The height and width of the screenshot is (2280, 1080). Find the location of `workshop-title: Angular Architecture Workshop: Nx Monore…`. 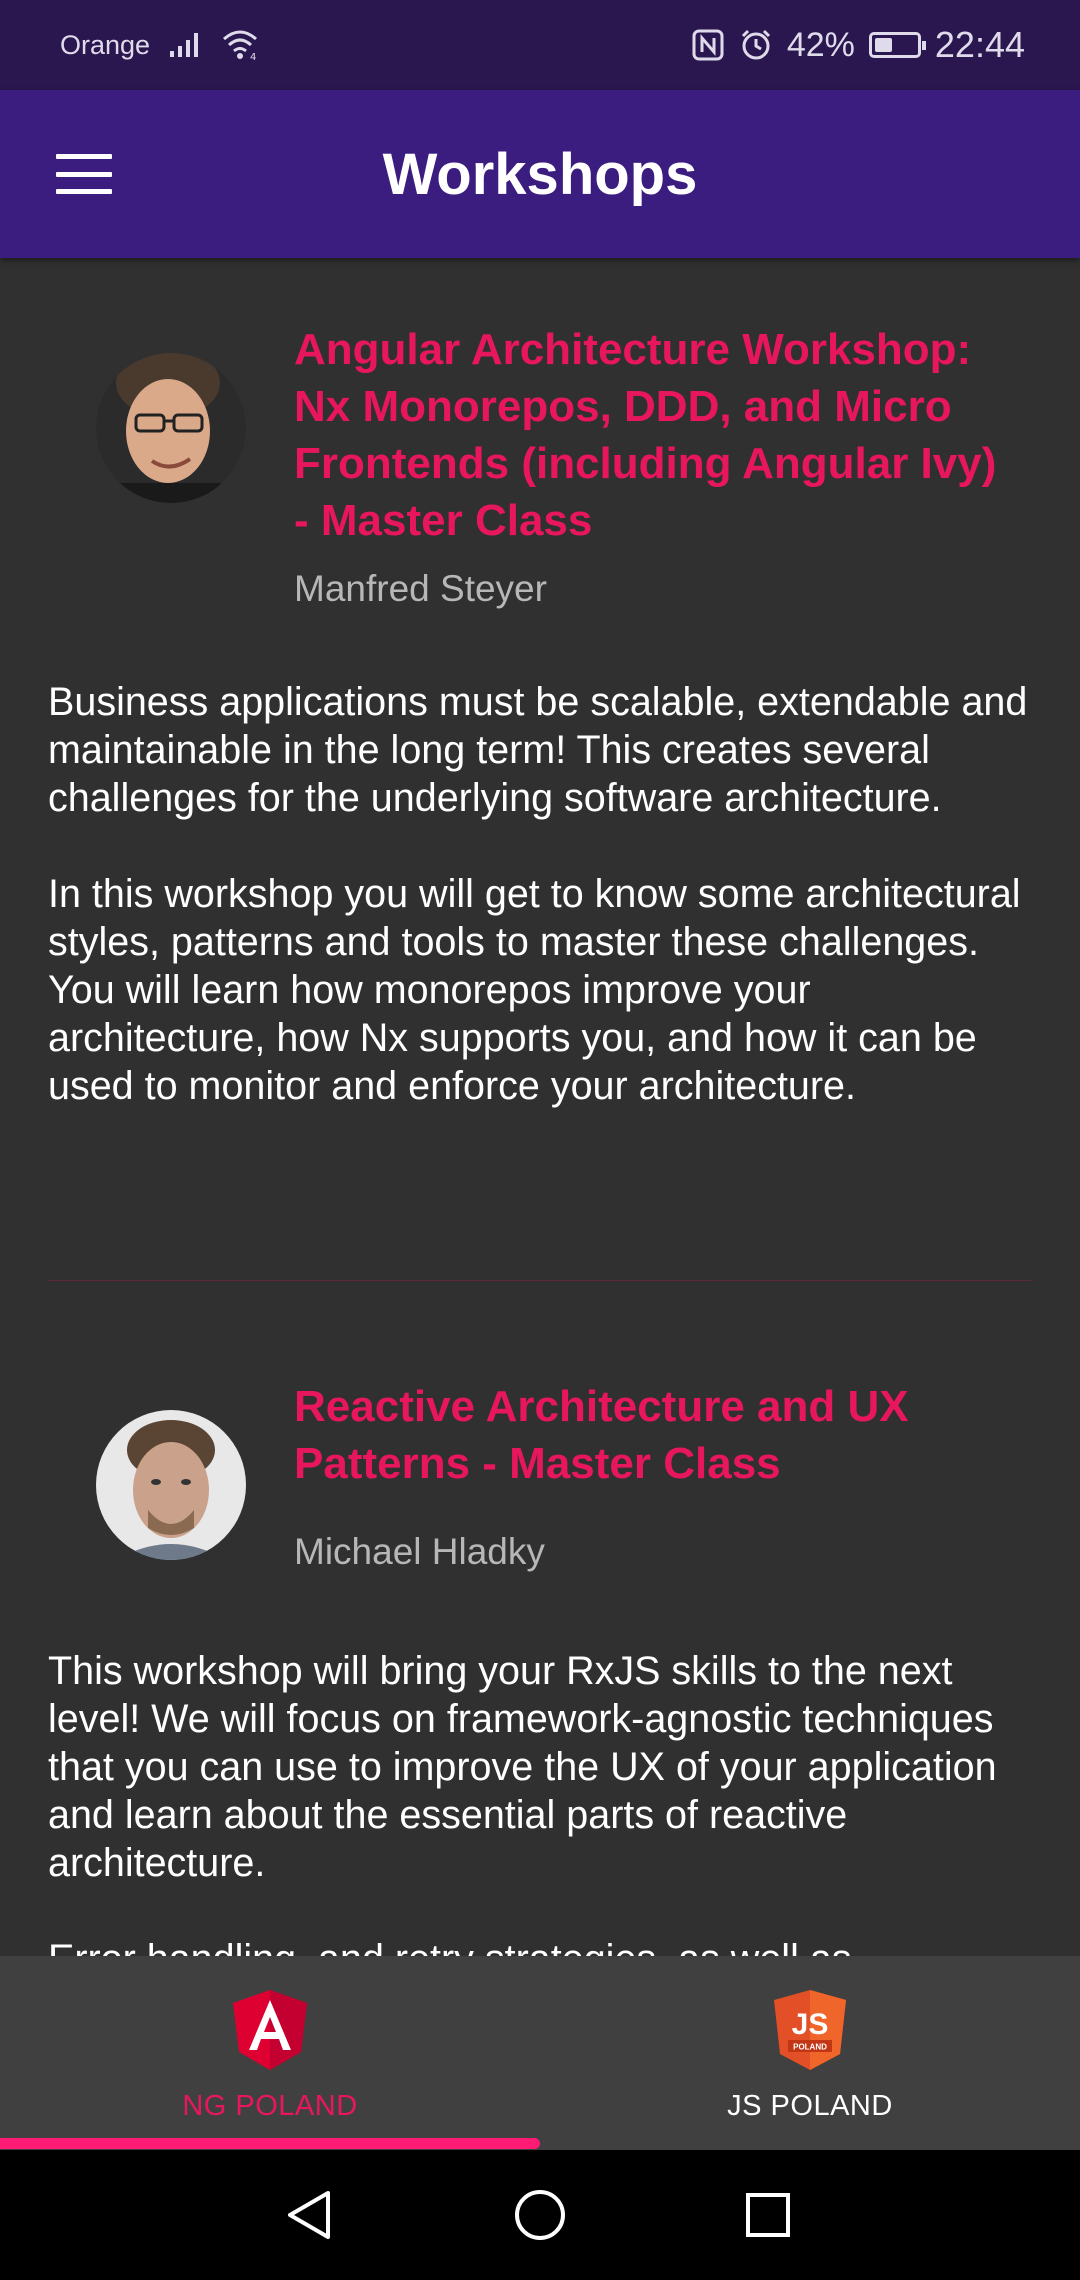

workshop-title: Angular Architecture Workshop: Nx Monore… is located at coordinates (654, 435).